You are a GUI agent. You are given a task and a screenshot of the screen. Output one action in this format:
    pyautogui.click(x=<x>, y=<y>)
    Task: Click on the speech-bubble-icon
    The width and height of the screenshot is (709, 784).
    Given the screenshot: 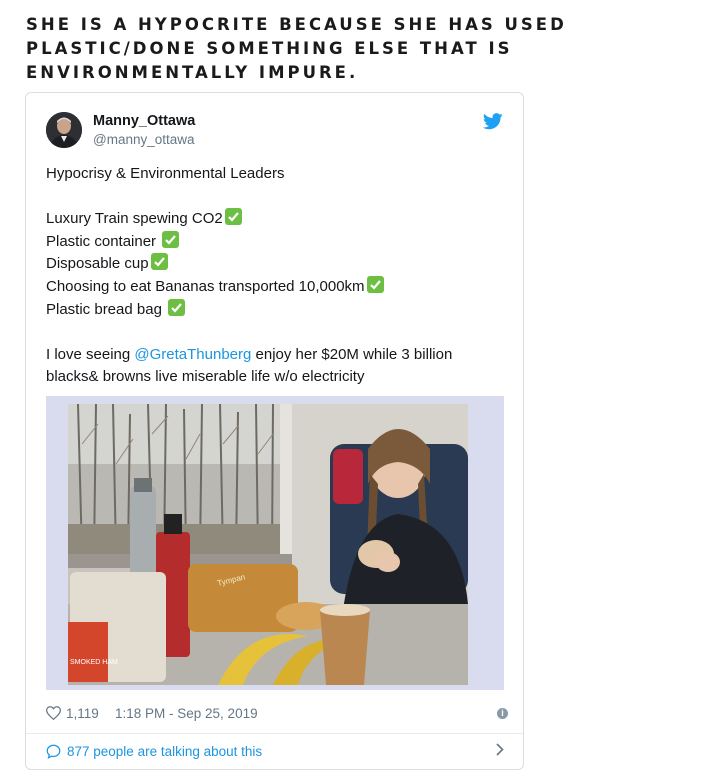 What is the action you would take?
    pyautogui.click(x=53, y=753)
    